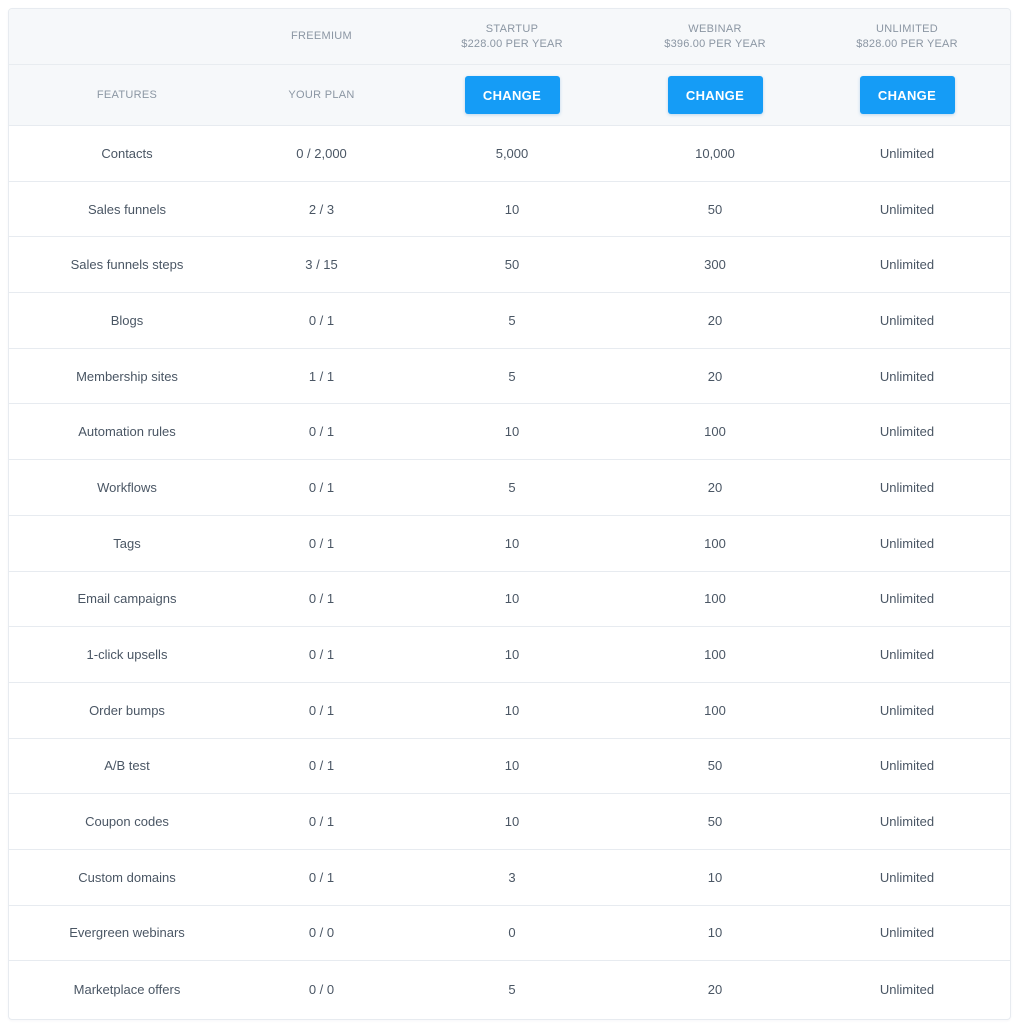 The image size is (1019, 1024). Describe the element at coordinates (127, 265) in the screenshot. I see `feature-name: Sales funnels steps` at that location.